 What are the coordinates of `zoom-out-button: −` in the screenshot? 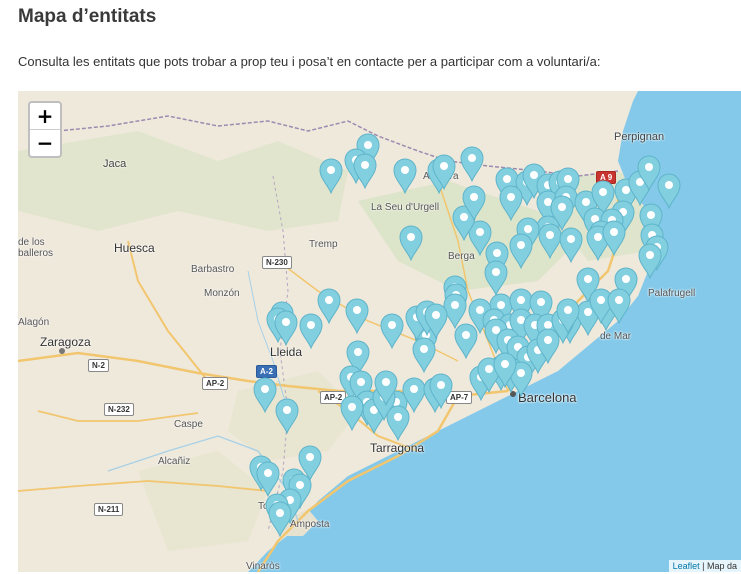 It's located at (45, 142).